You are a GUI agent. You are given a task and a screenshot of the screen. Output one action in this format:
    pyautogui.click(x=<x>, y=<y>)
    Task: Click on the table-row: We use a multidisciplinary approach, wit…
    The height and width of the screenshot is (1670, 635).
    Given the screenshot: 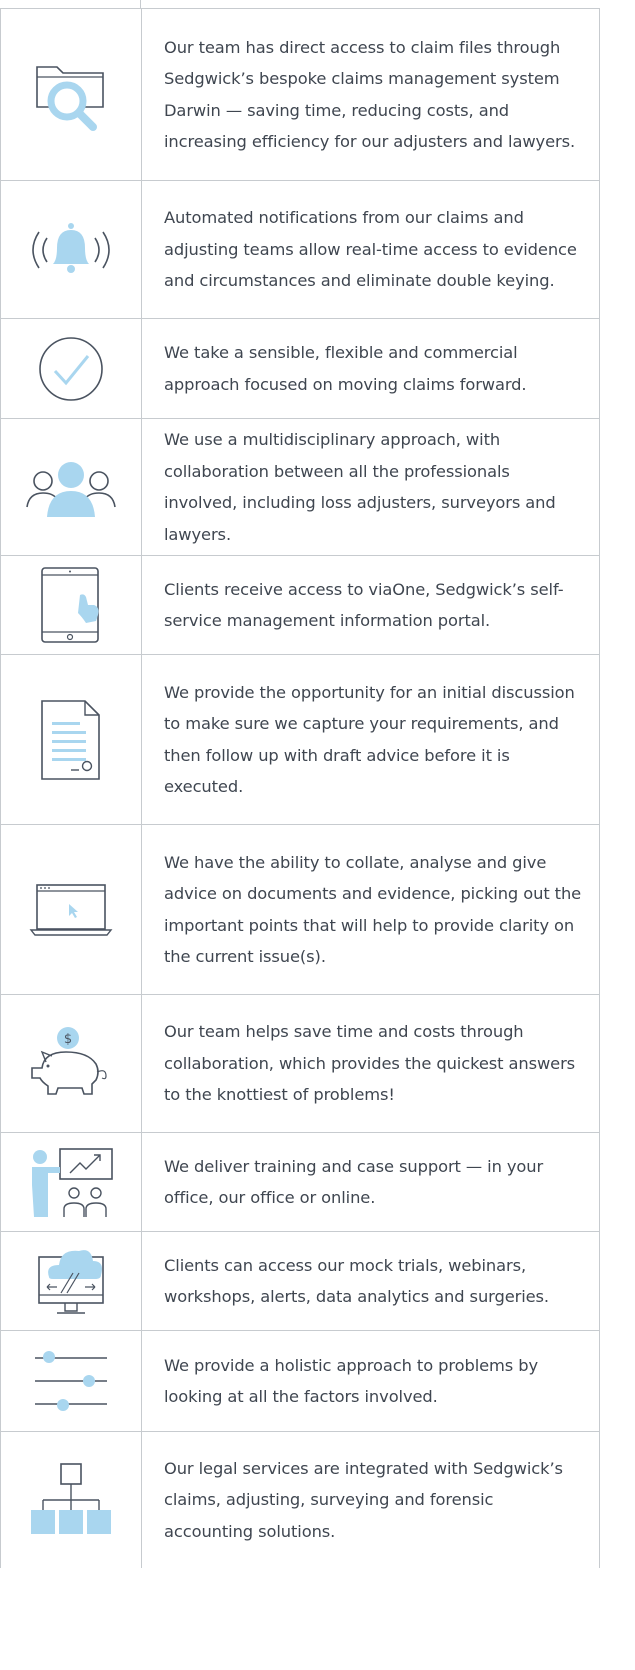 What is the action you would take?
    pyautogui.click(x=300, y=487)
    